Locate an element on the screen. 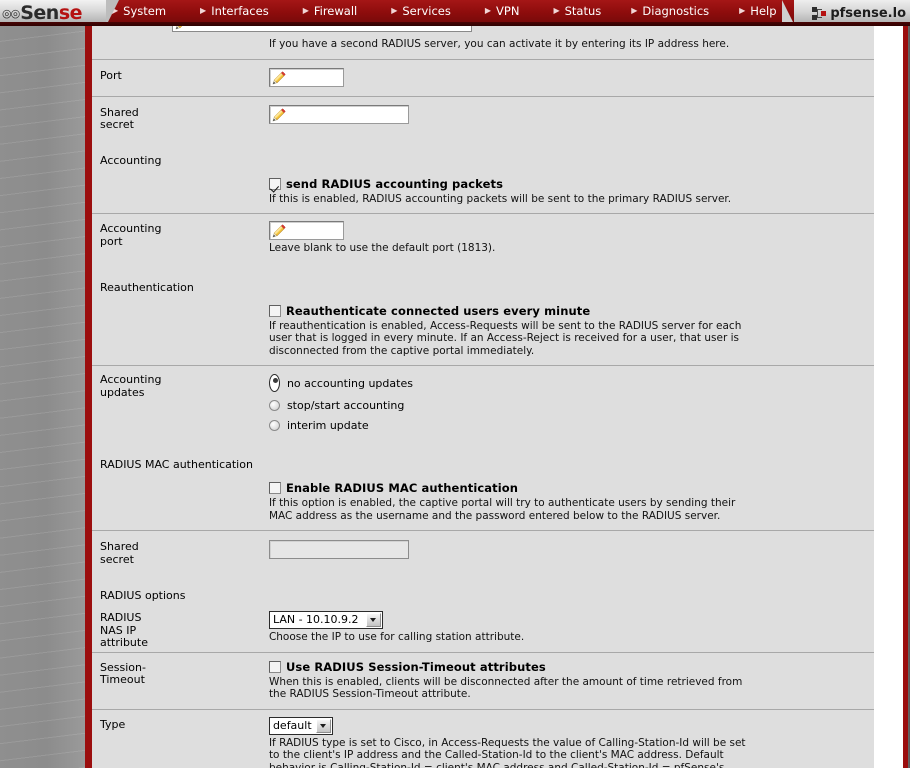 The image size is (910, 768). reauthenticate-checkbox is located at coordinates (274, 310).